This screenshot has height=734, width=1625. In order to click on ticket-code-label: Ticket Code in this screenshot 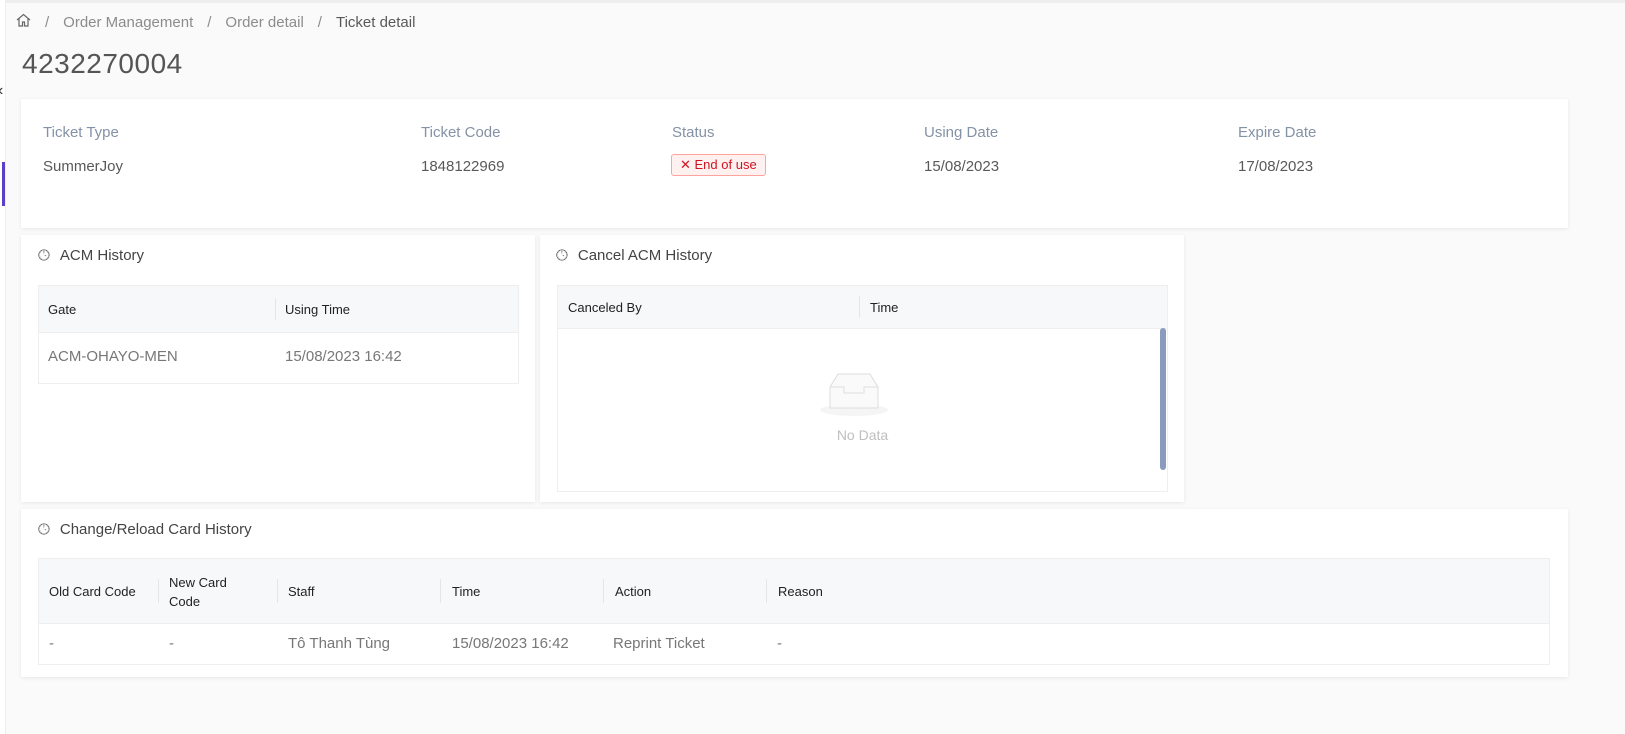, I will do `click(461, 132)`.